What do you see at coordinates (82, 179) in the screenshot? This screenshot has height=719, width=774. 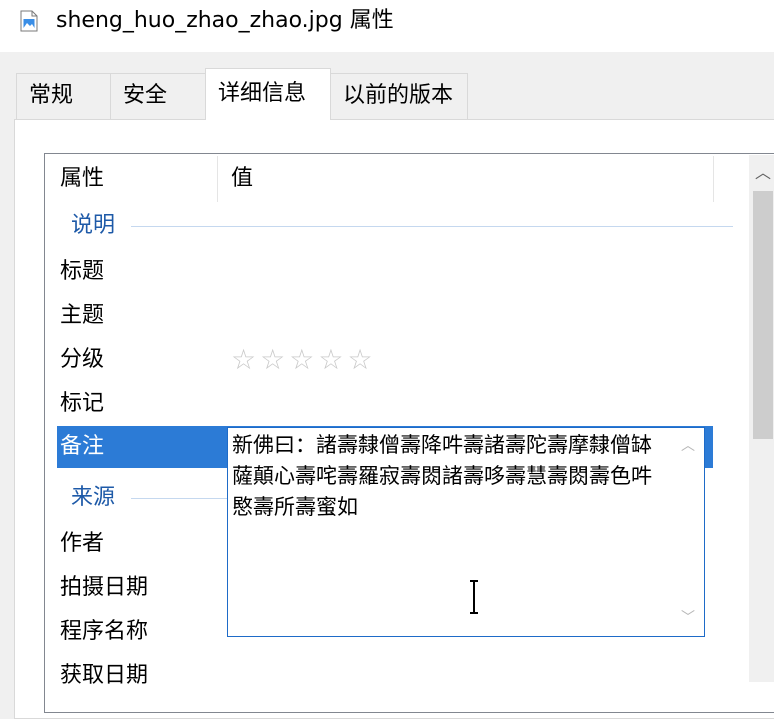 I see `column-header-property: 属性` at bounding box center [82, 179].